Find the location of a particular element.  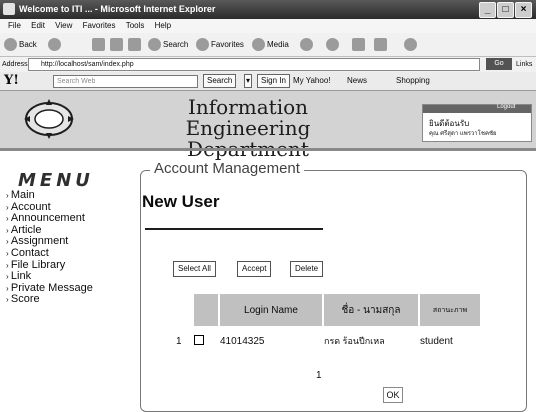

accept-button: Accept is located at coordinates (254, 269).